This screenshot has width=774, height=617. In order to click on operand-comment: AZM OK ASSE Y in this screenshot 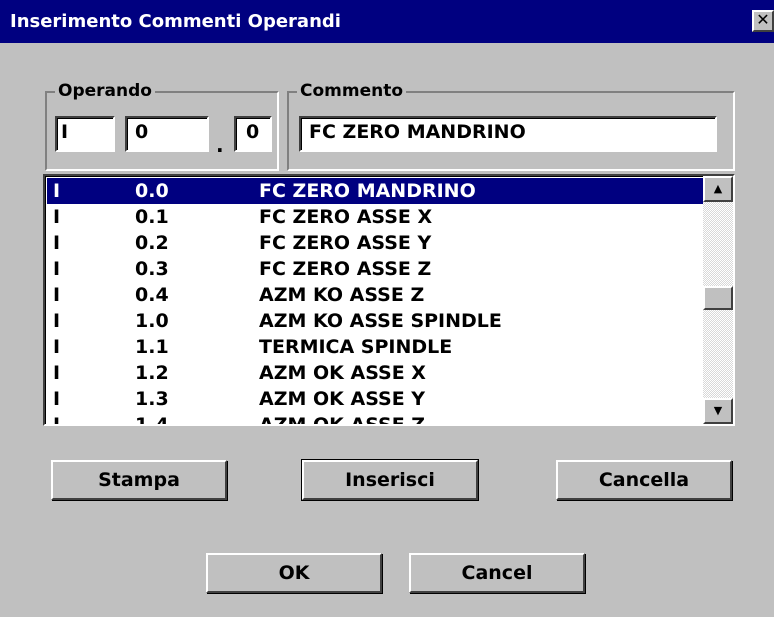, I will do `click(342, 399)`.